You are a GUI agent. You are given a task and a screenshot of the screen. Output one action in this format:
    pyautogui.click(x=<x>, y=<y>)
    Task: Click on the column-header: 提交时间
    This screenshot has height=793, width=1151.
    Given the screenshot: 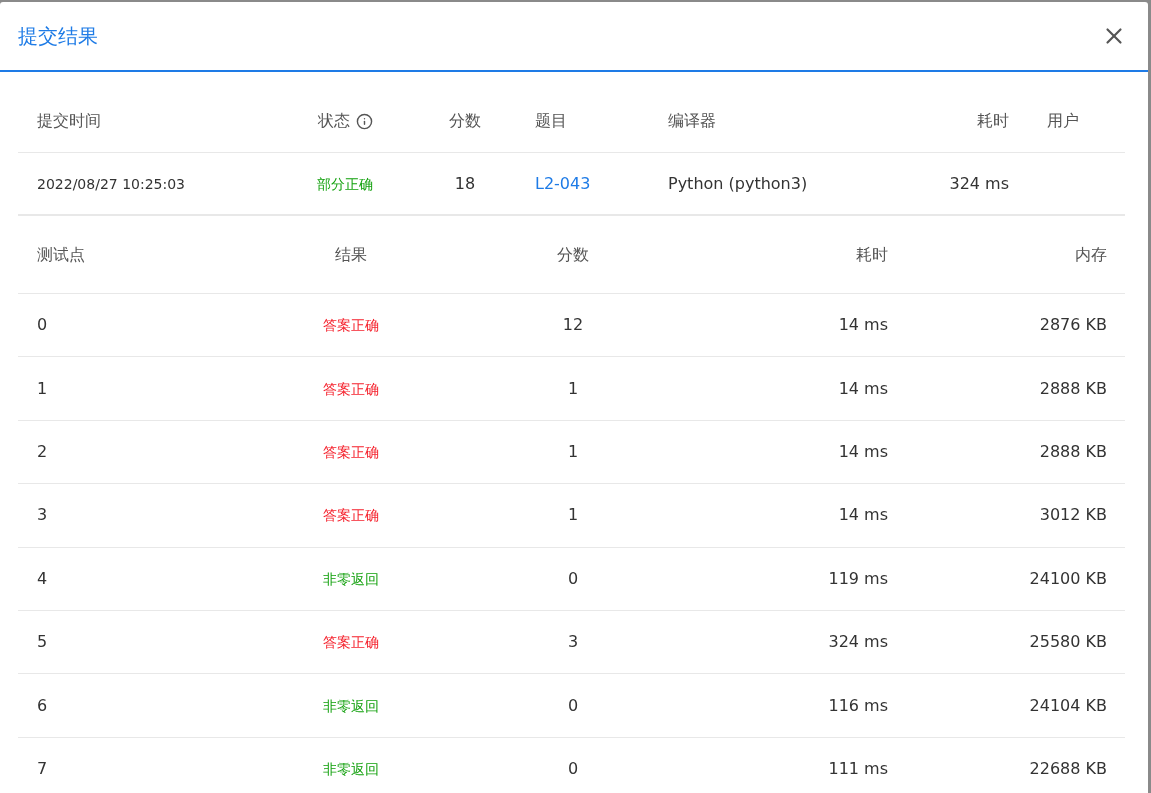 What is the action you would take?
    pyautogui.click(x=69, y=121)
    